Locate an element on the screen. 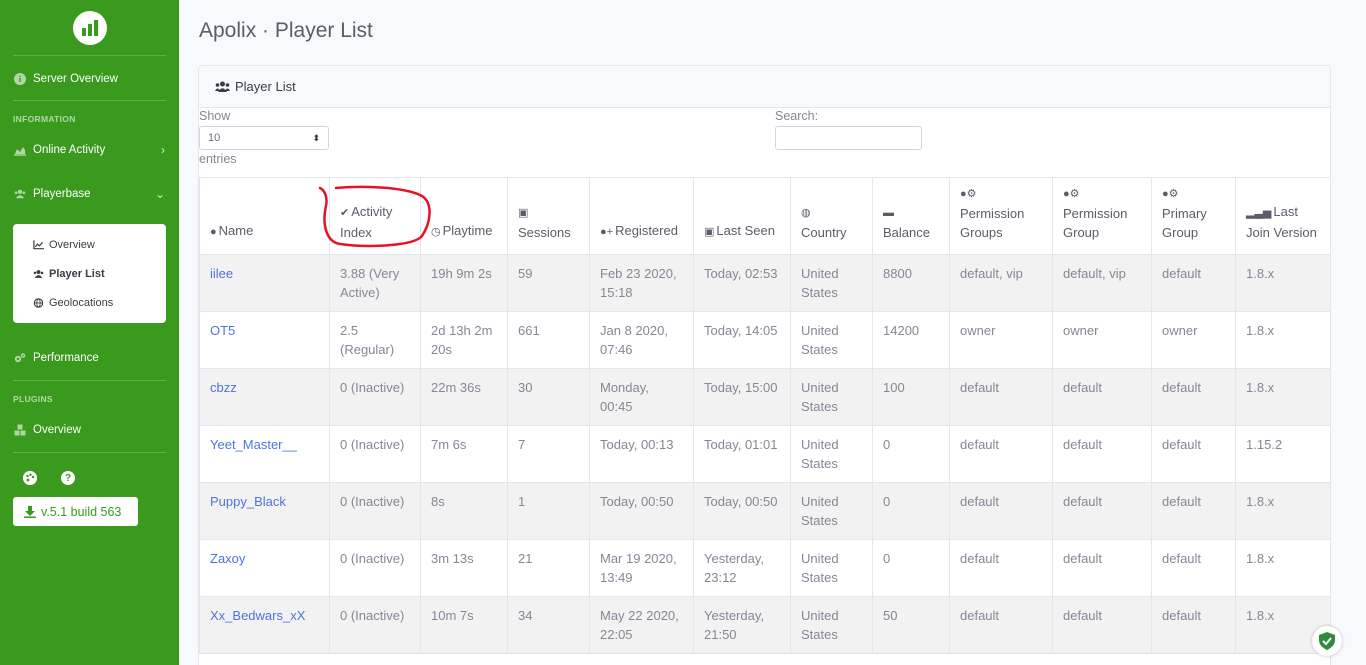 Image resolution: width=1366 pixels, height=665 pixels. player-name-link: cbzz is located at coordinates (264, 397).